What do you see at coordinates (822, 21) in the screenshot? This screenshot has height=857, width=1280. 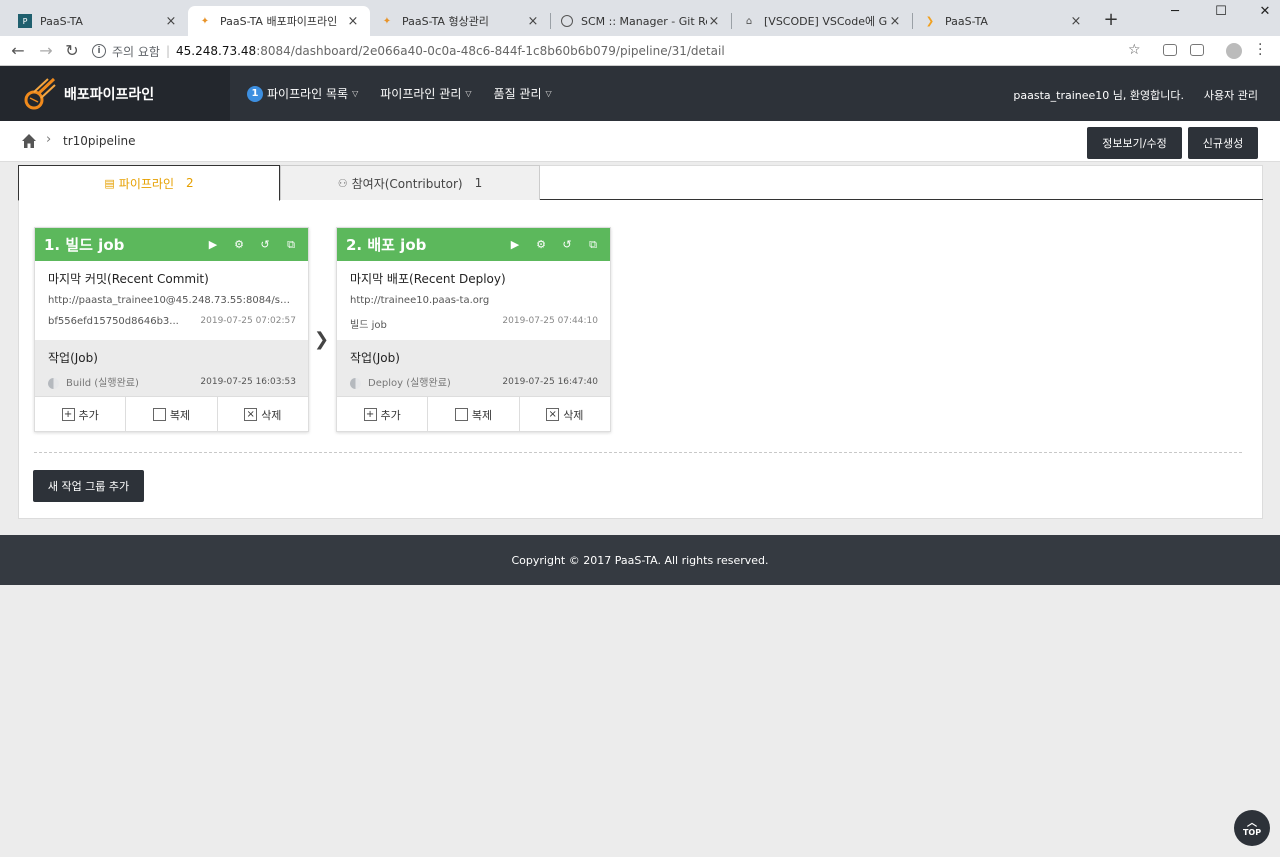 I see `browser-tab: ⌂ [VSCODE] VSCode에 Git 사용 ×` at bounding box center [822, 21].